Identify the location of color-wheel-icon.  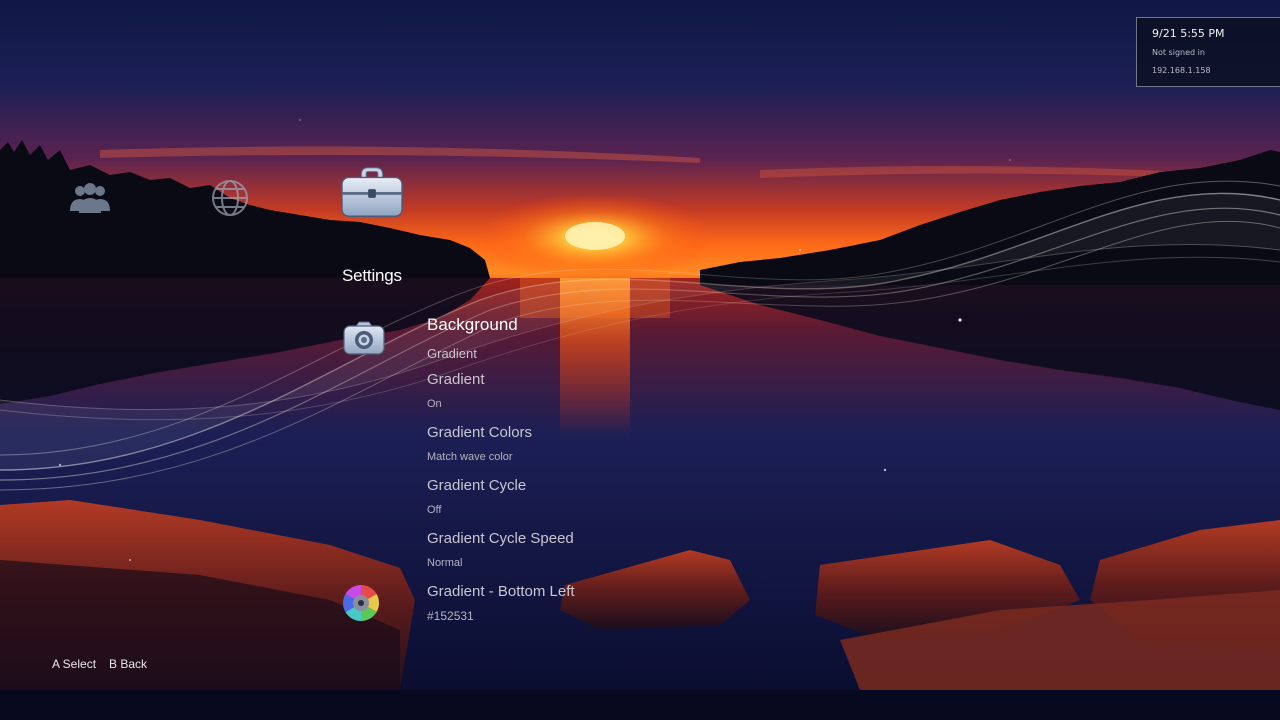
(361, 603).